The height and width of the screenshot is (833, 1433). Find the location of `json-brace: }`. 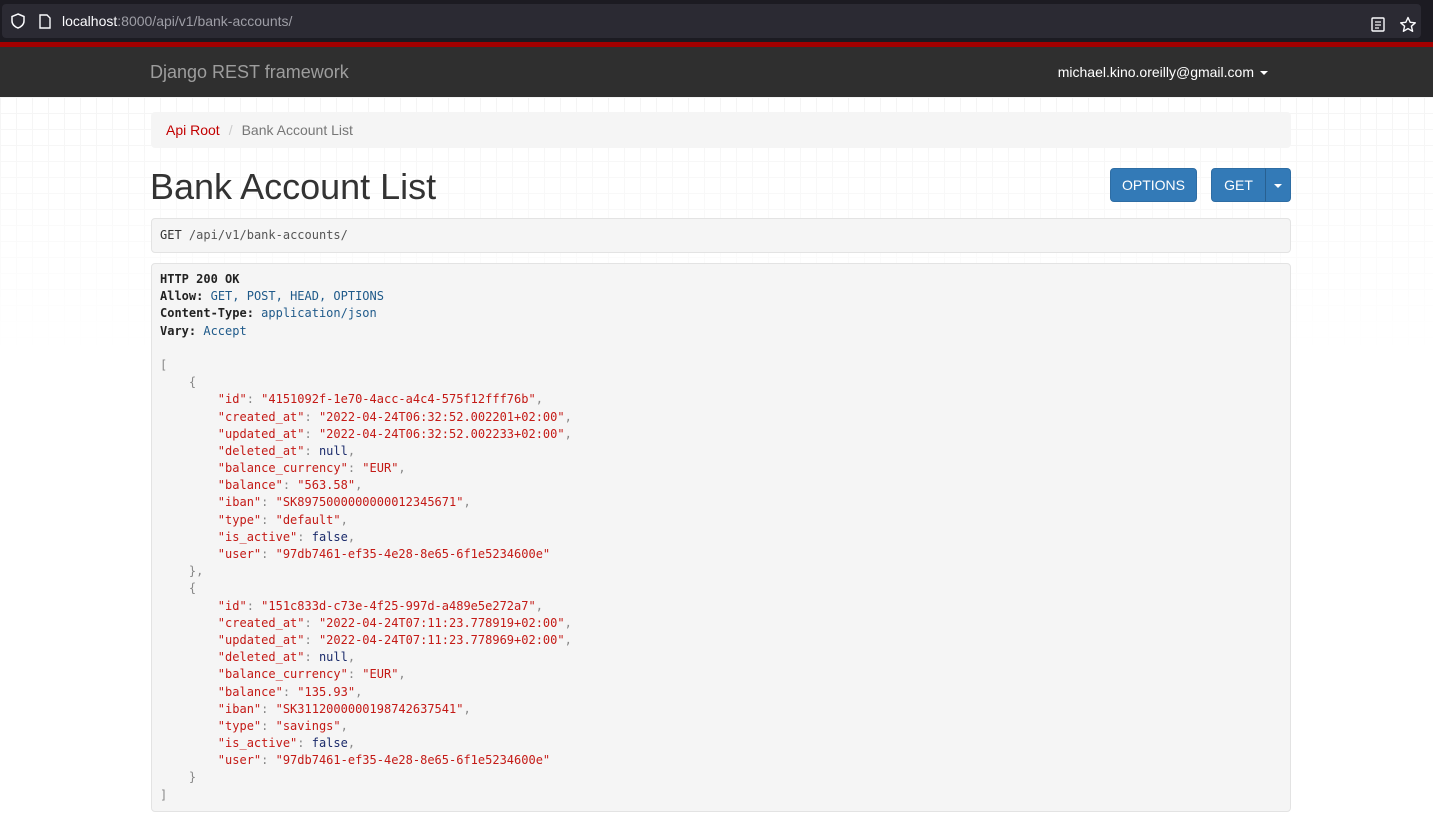

json-brace: } is located at coordinates (192, 777).